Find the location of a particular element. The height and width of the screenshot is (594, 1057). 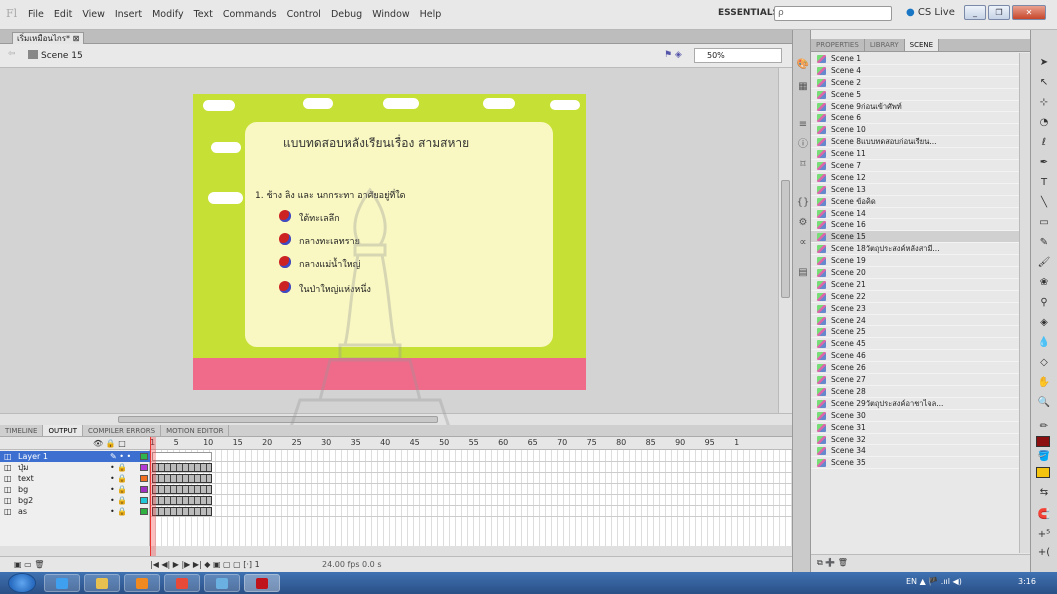

start-button is located at coordinates (22, 583).